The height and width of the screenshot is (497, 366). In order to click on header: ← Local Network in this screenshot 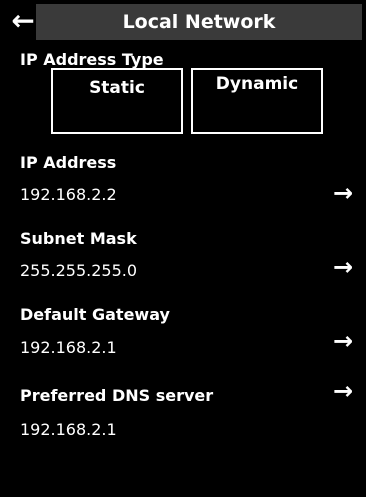, I will do `click(183, 21)`.